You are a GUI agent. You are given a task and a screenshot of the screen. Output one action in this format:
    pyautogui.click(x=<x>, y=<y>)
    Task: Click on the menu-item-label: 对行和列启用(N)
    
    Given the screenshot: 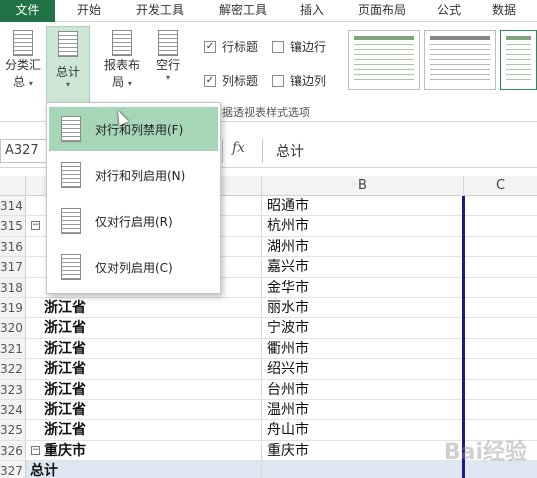 What is the action you would take?
    pyautogui.click(x=140, y=175)
    